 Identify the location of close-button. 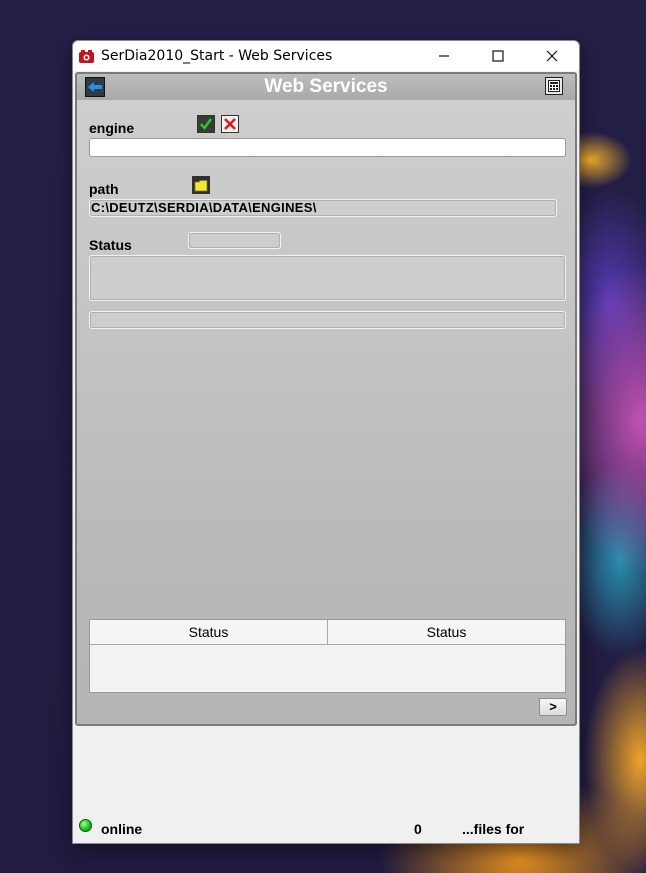
(552, 56).